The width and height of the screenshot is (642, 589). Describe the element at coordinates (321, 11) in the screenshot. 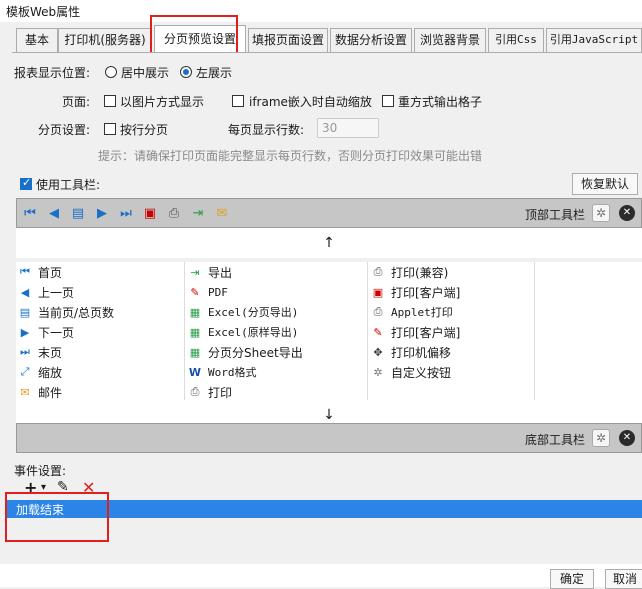

I see `title-bar: 模板Web属性` at that location.